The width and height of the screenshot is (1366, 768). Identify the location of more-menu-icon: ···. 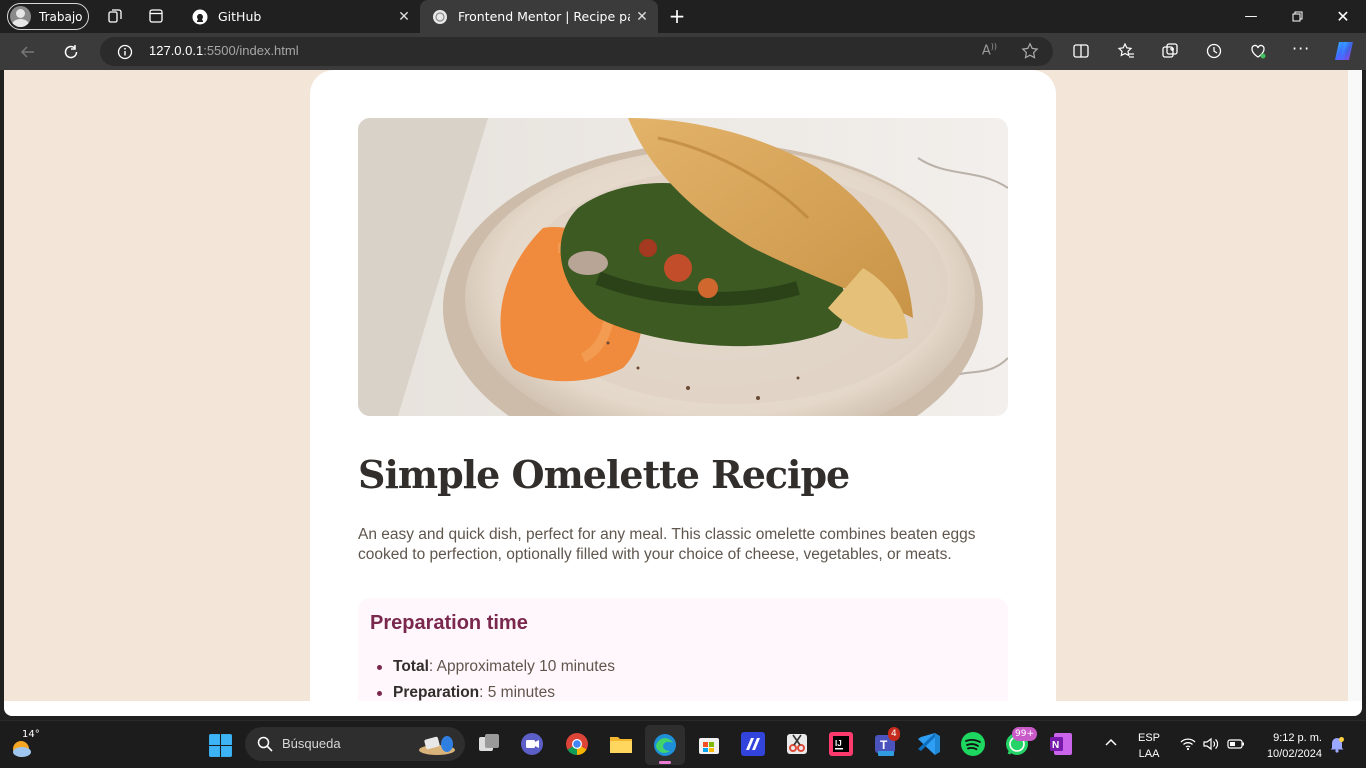
(1301, 48).